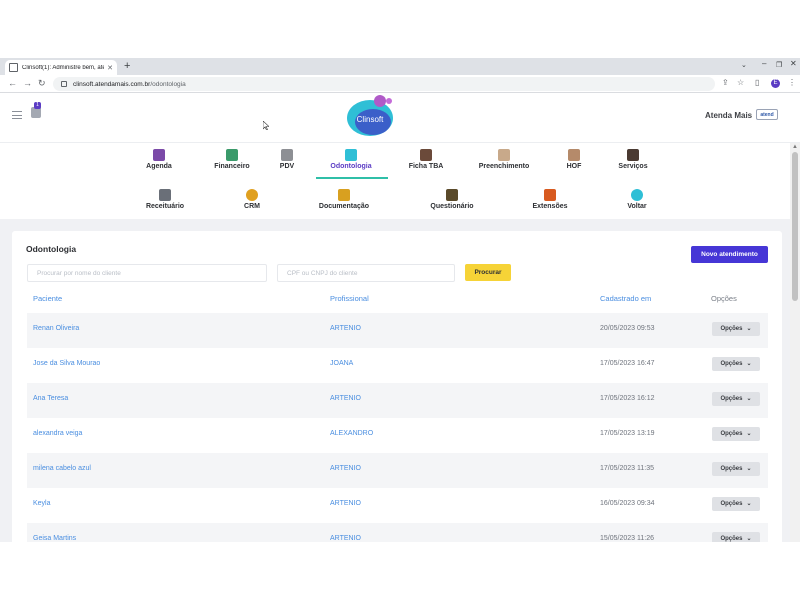 The height and width of the screenshot is (600, 800). Describe the element at coordinates (633, 155) in the screenshot. I see `professional-avatar-icon` at that location.